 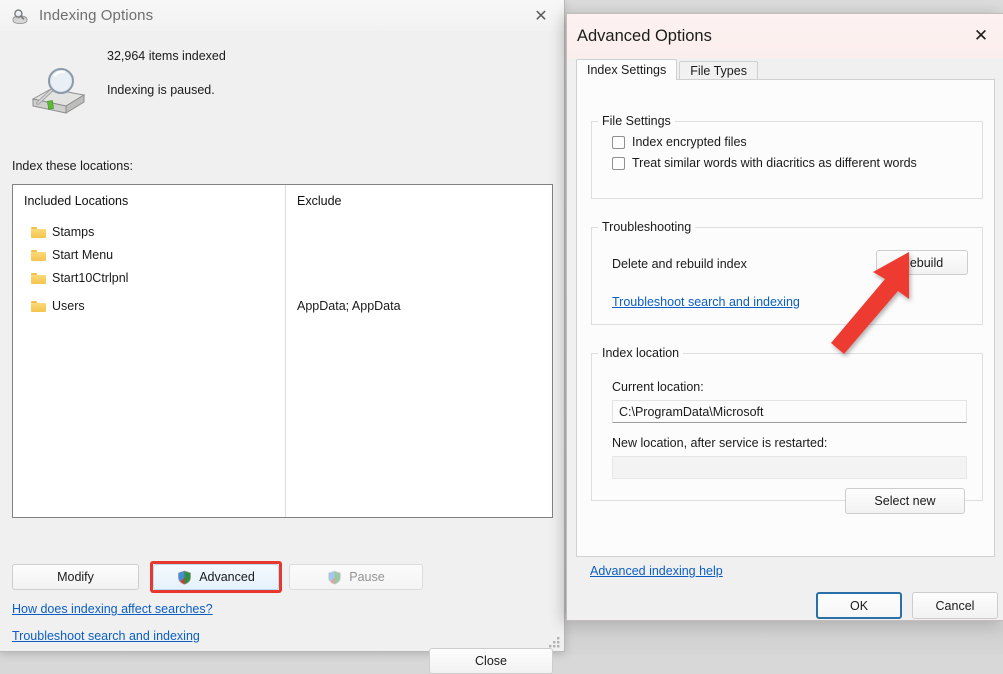 I want to click on list-item-label: Start10Ctrlpnl, so click(x=90, y=277).